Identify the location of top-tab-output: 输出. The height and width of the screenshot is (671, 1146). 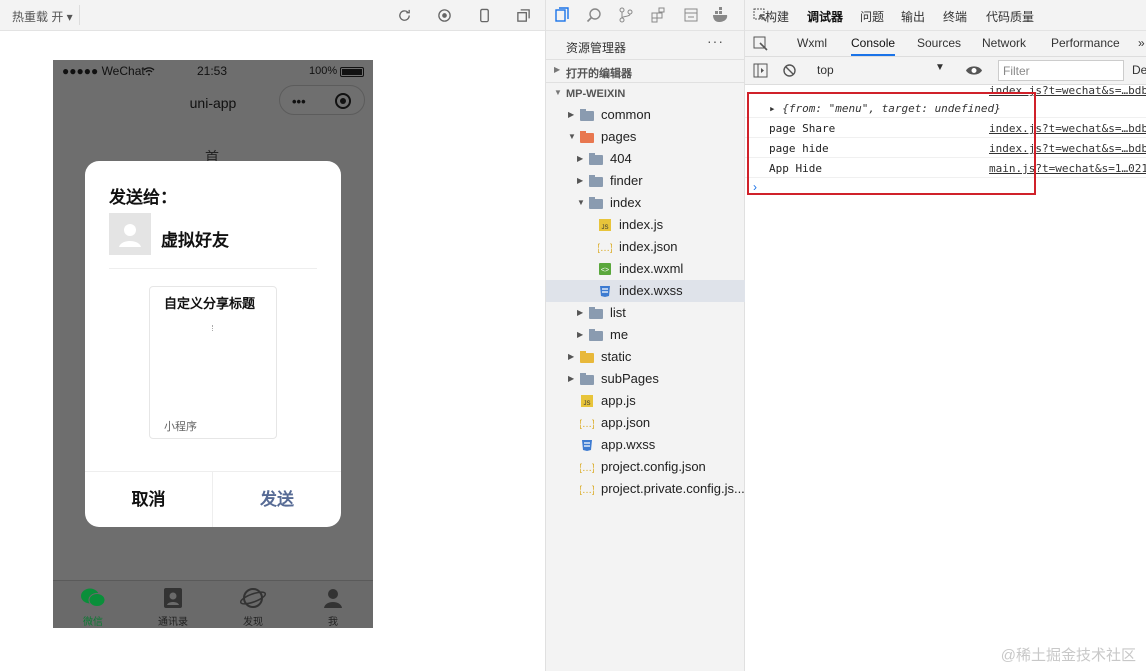
(913, 16).